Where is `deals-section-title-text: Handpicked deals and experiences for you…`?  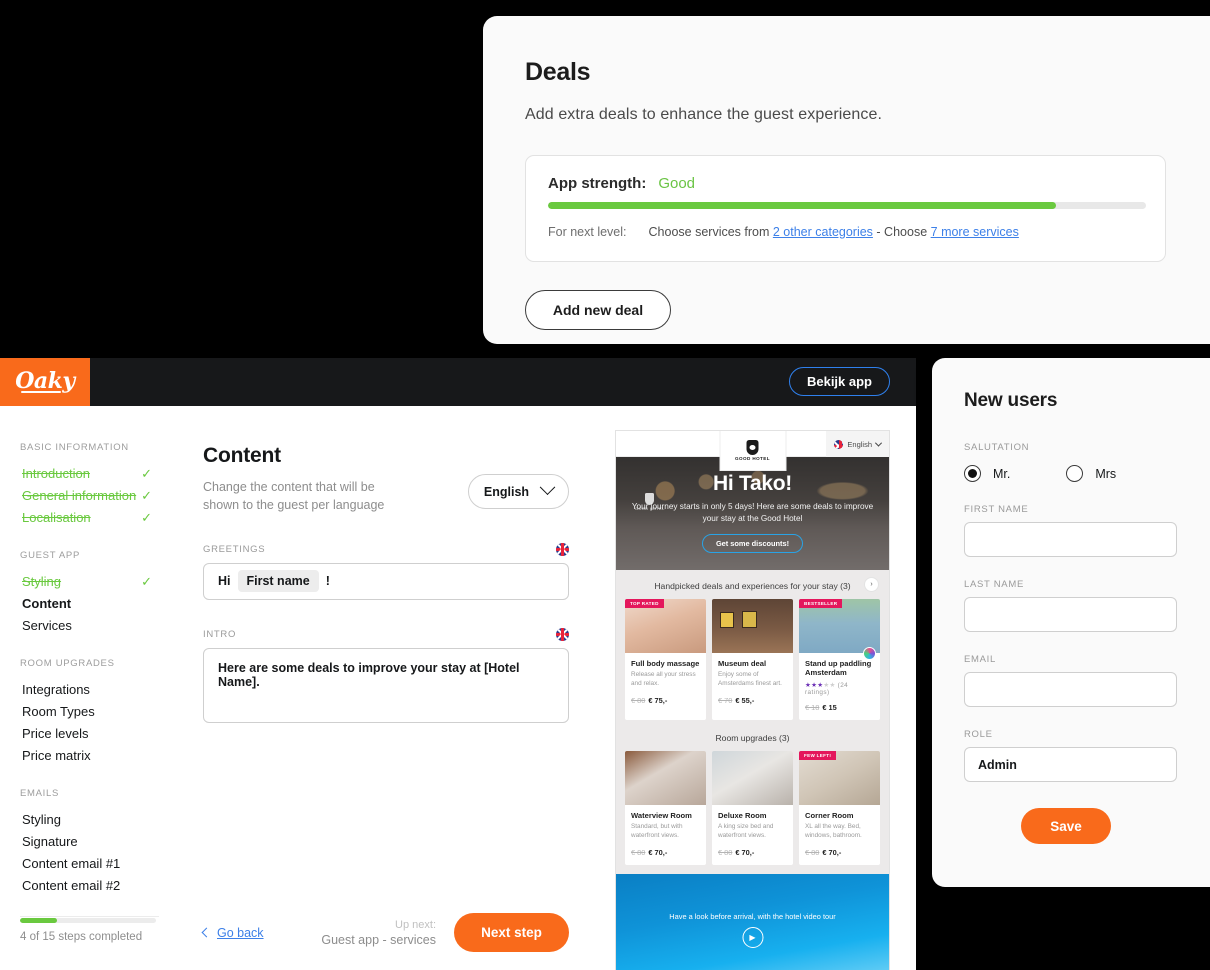 deals-section-title-text: Handpicked deals and experiences for you… is located at coordinates (752, 586).